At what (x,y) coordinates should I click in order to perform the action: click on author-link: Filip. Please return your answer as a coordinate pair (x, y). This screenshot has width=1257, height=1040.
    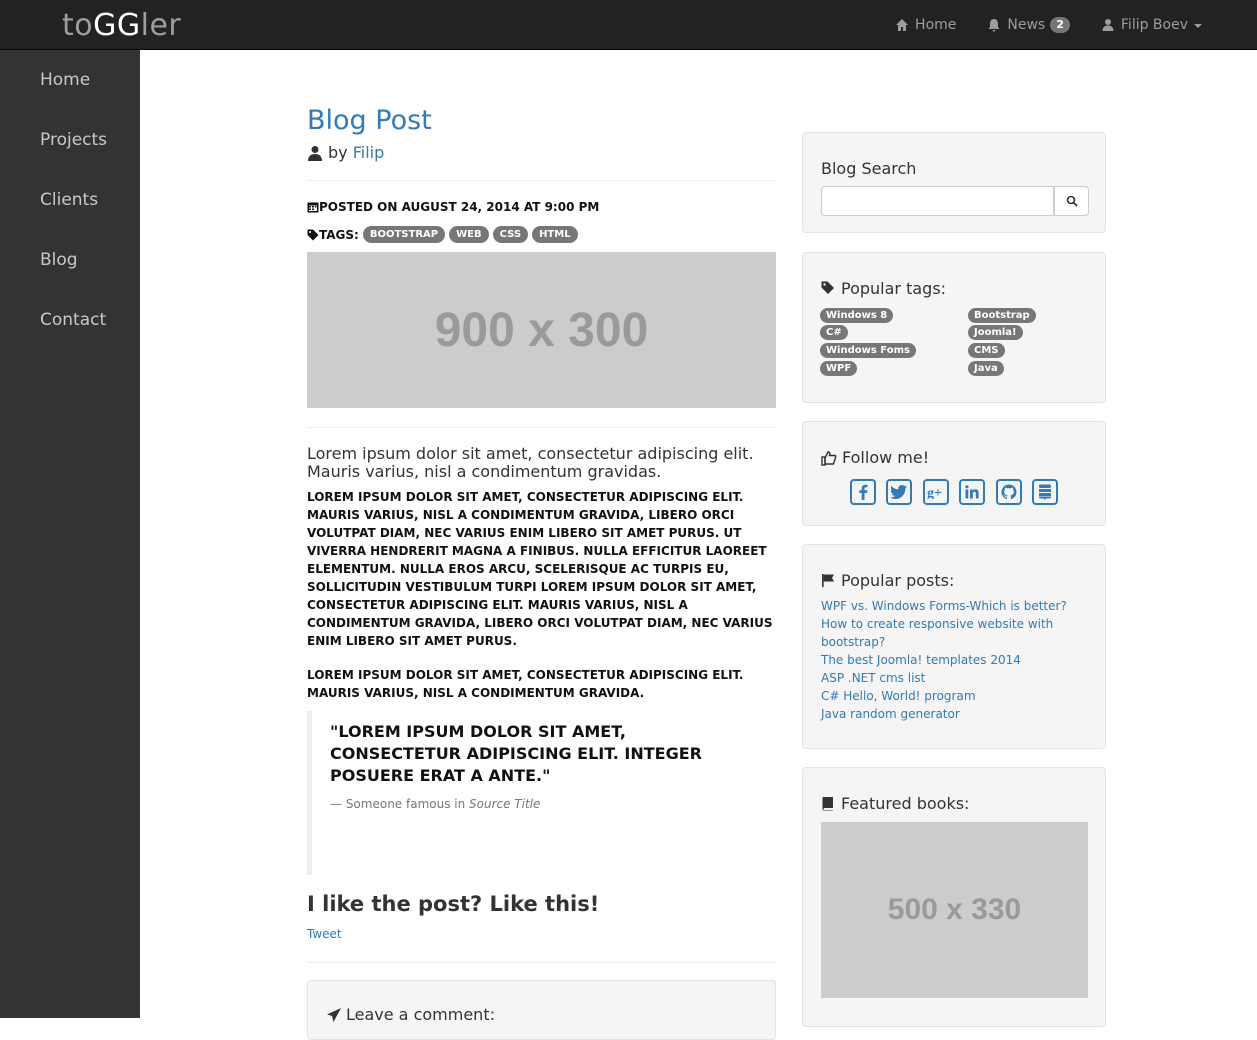
    Looking at the image, I should click on (369, 152).